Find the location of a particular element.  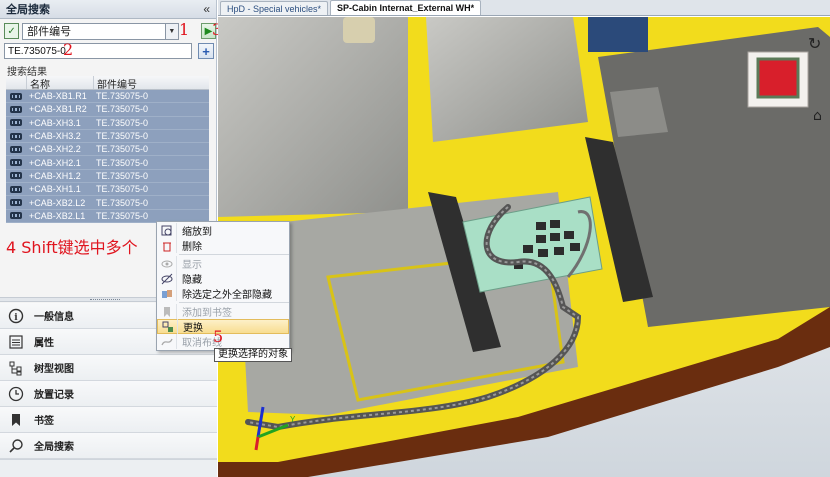

row-name: +CAB-XB2.L1 is located at coordinates (57, 215).